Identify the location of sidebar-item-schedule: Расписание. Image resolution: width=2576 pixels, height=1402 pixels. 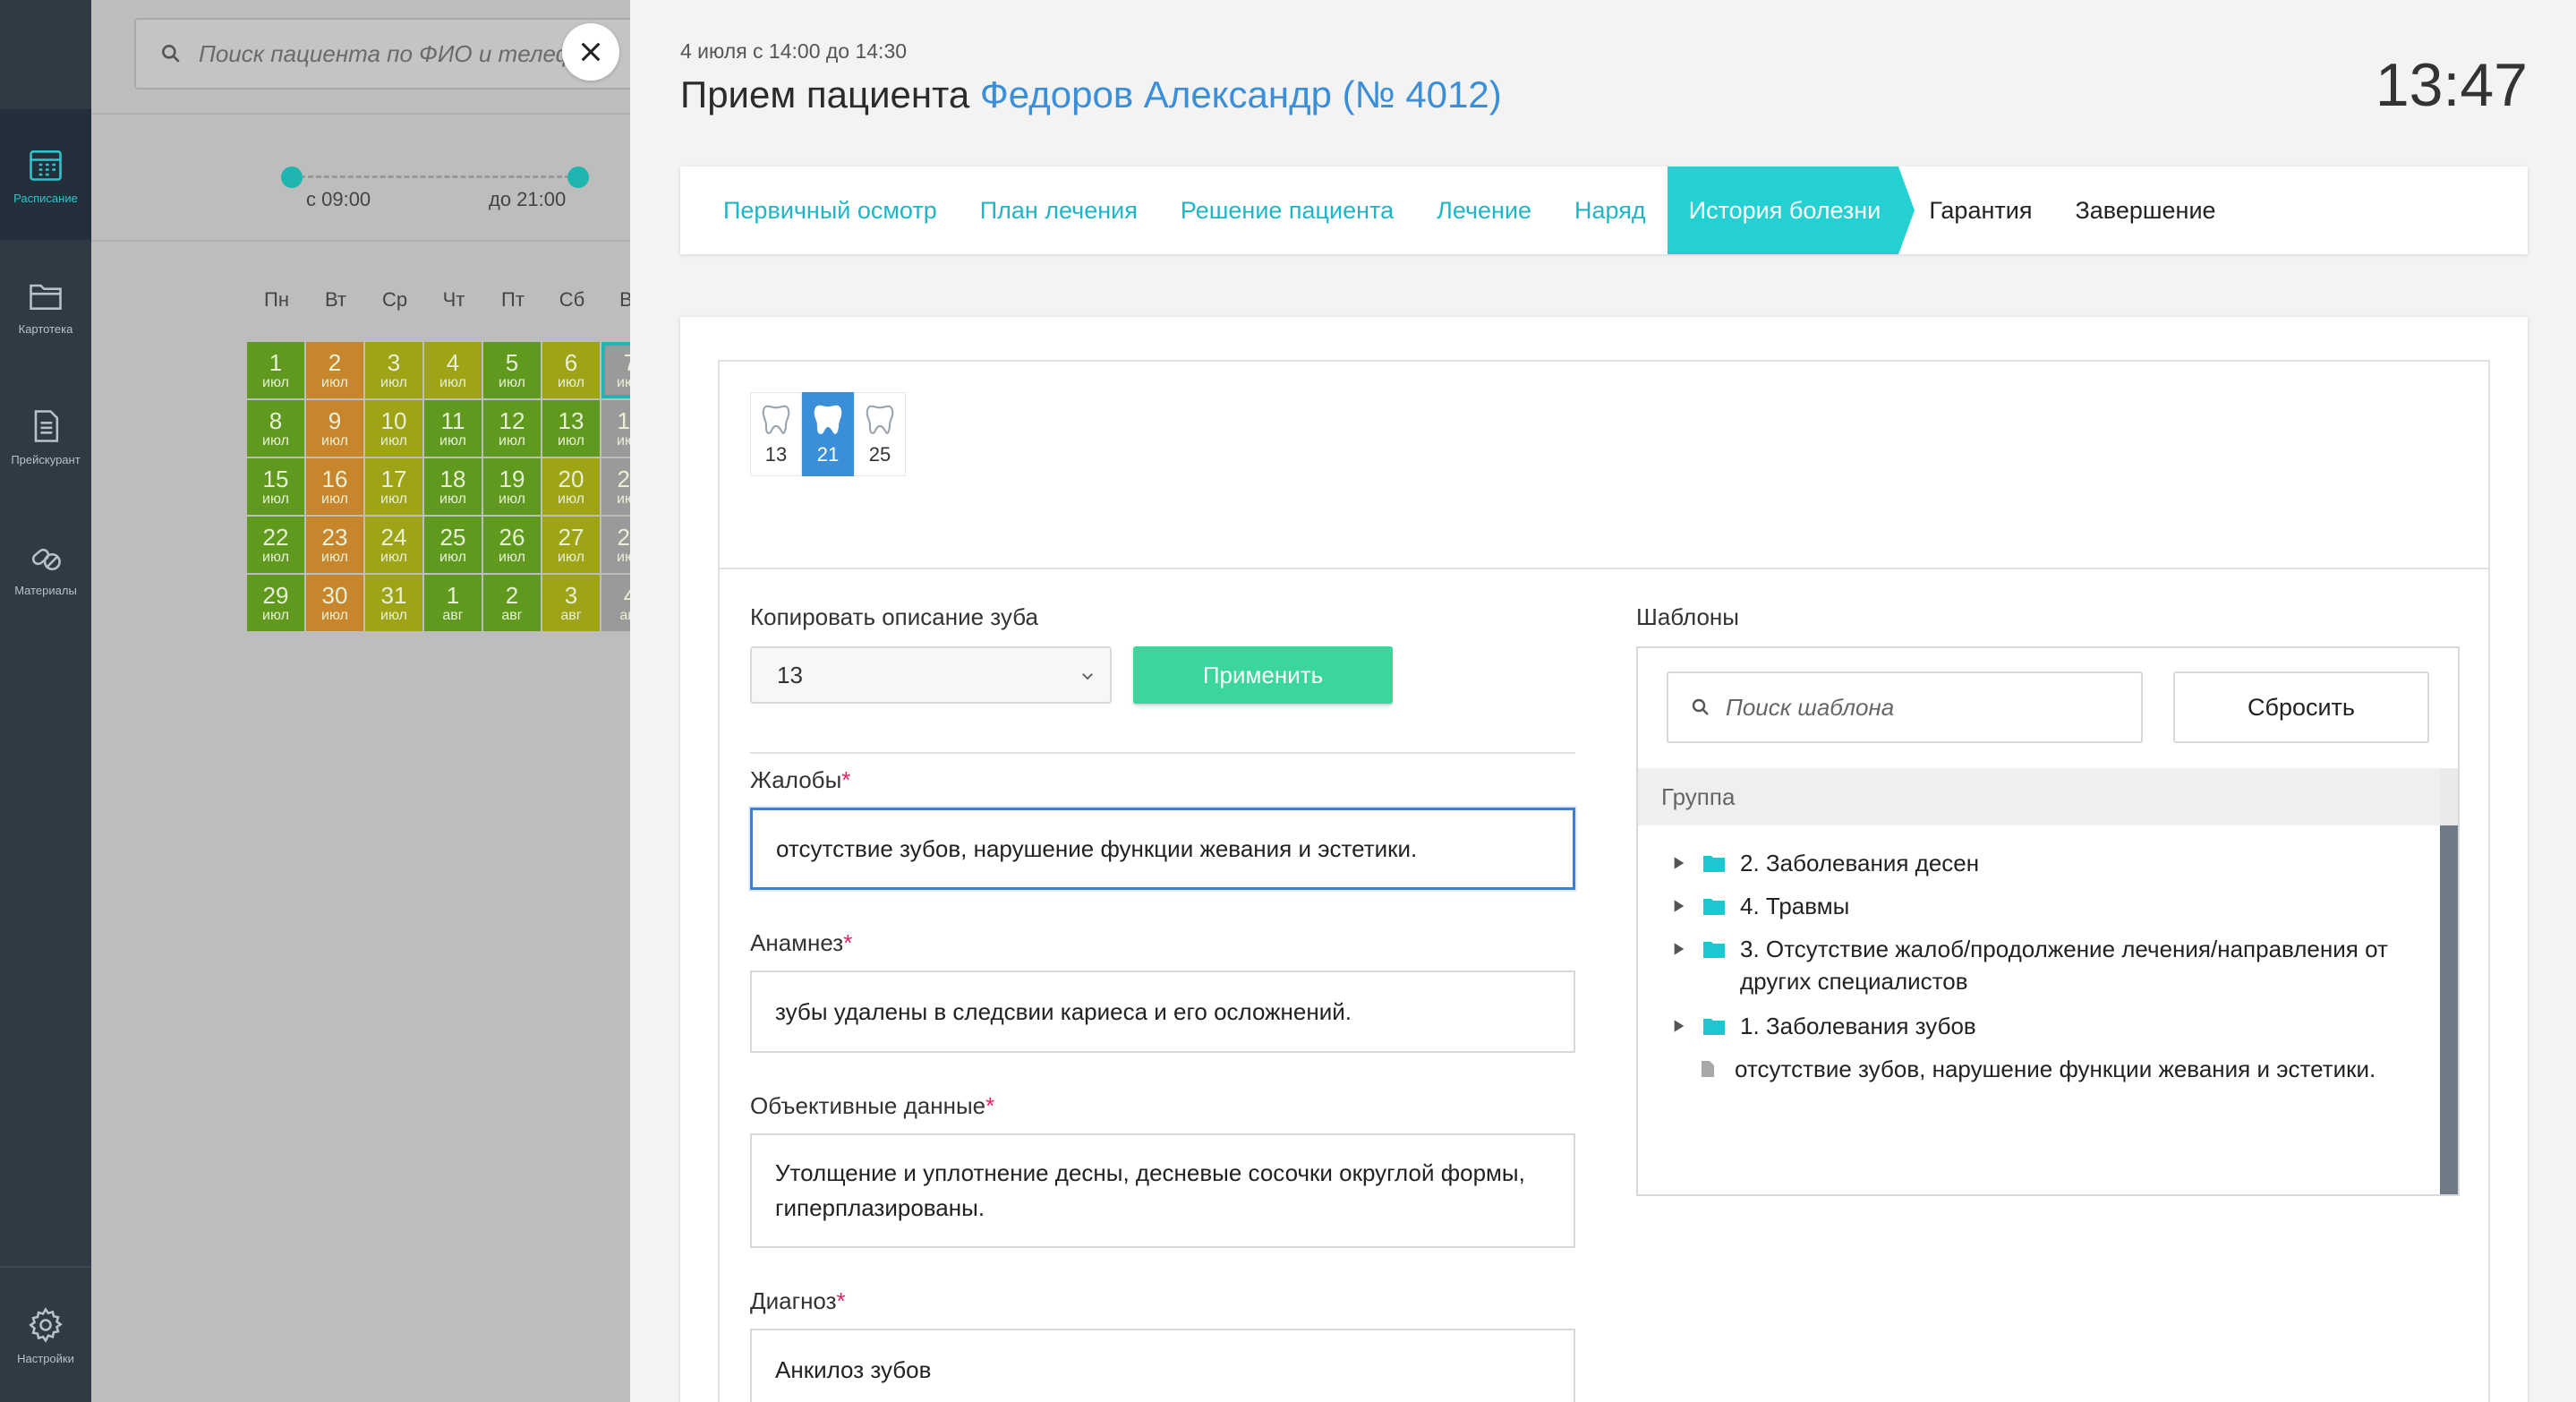
(45, 174).